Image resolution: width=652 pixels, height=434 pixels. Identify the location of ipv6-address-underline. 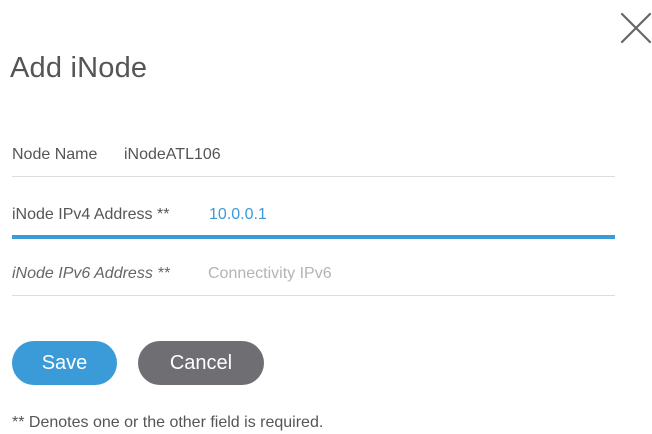
(313, 295).